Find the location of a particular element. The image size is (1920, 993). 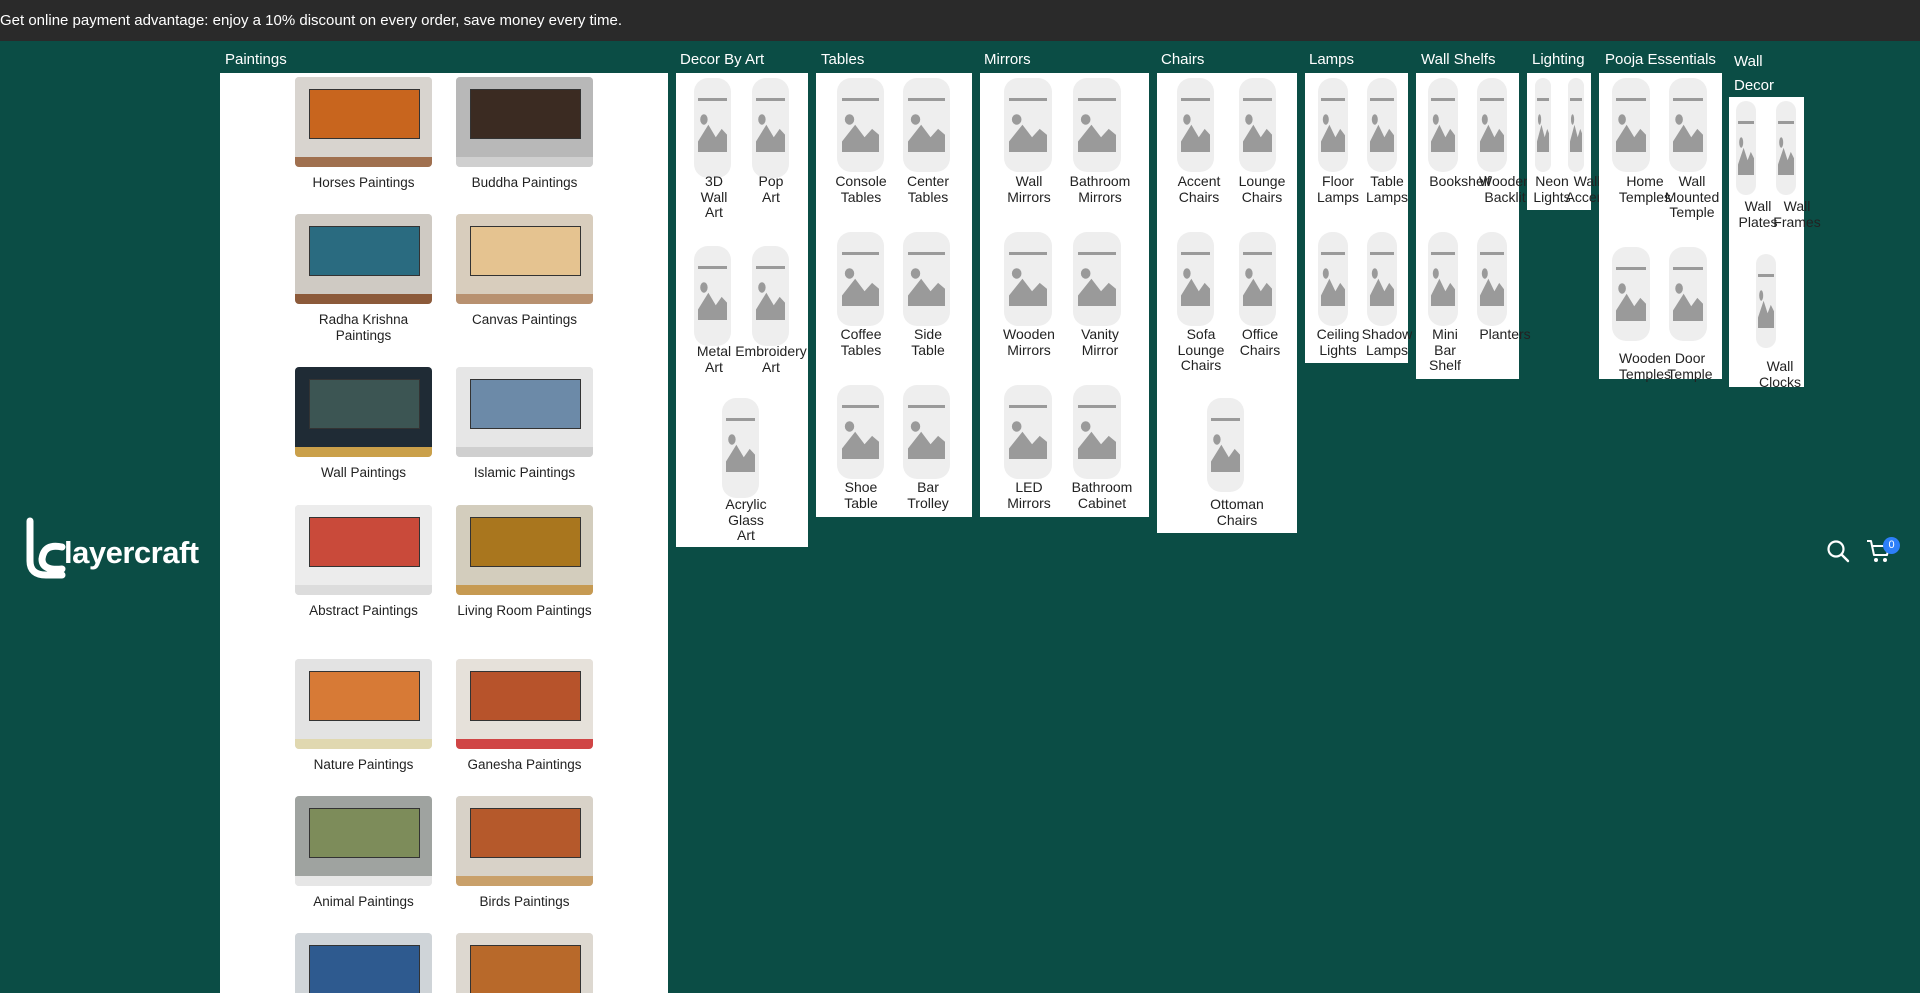

lamps-item-label: Ceiling Lights is located at coordinates (1338, 342).